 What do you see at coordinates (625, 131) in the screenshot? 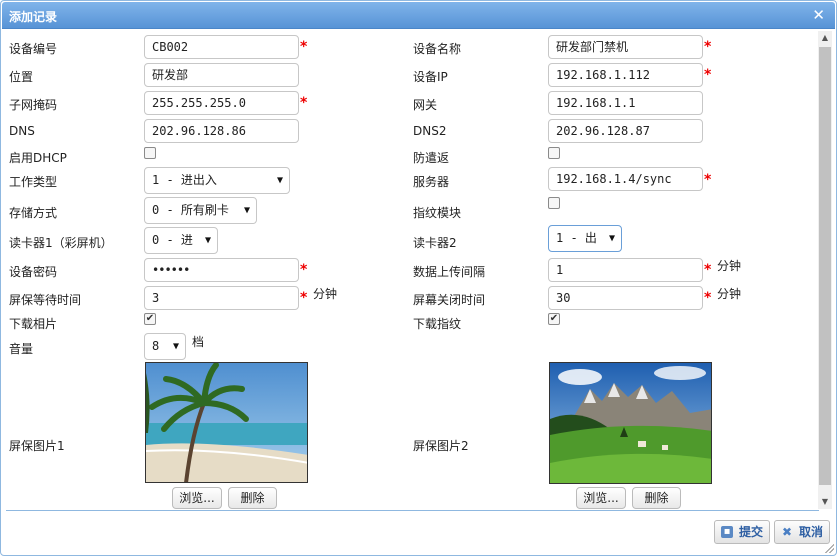
I see `dns2-input: 202.96.128.87` at bounding box center [625, 131].